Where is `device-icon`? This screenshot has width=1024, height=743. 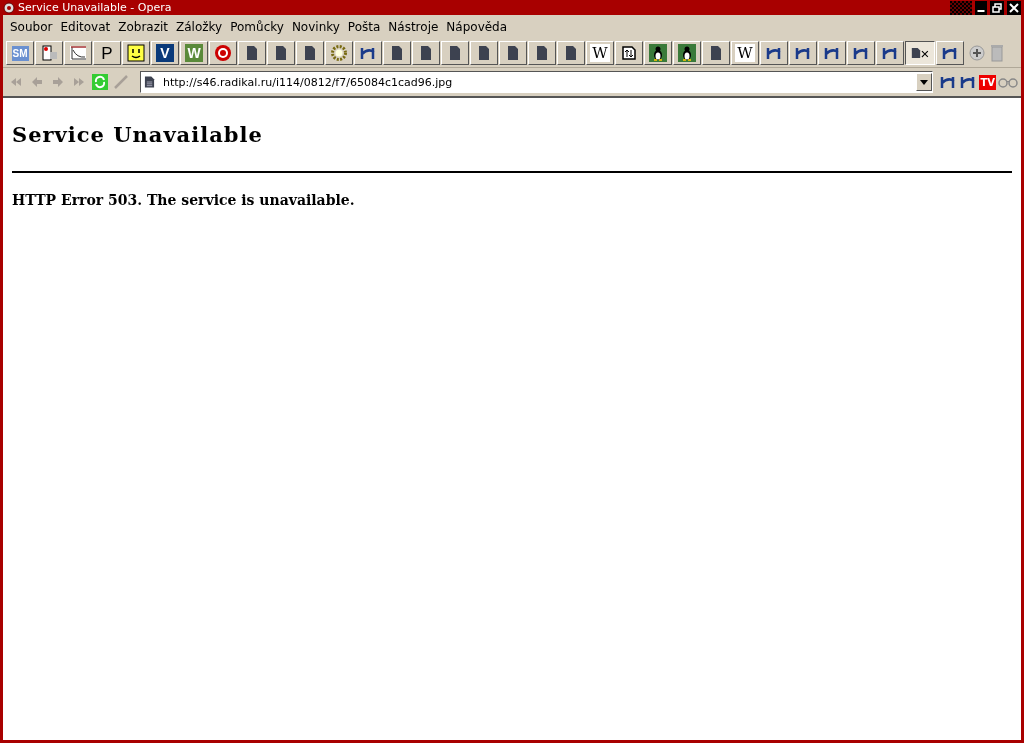
device-icon is located at coordinates (49, 53).